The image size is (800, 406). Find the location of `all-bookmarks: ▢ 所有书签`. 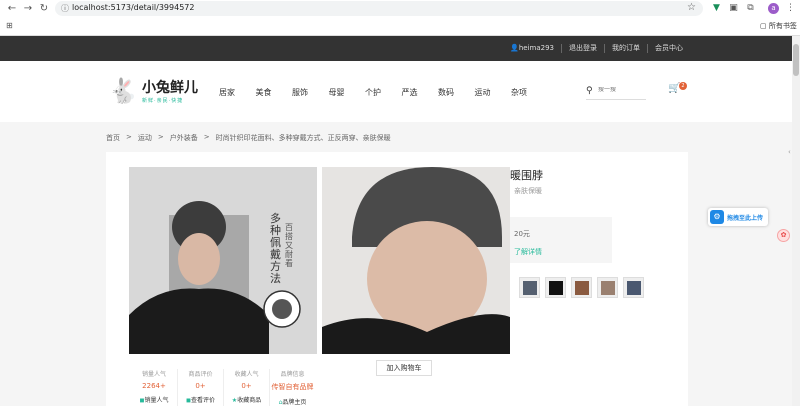

all-bookmarks: ▢ 所有书签 is located at coordinates (778, 26).